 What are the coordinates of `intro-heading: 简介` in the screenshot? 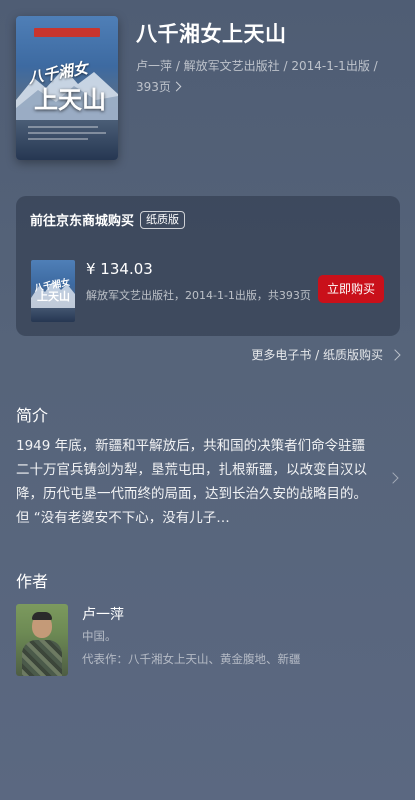 It's located at (32, 415).